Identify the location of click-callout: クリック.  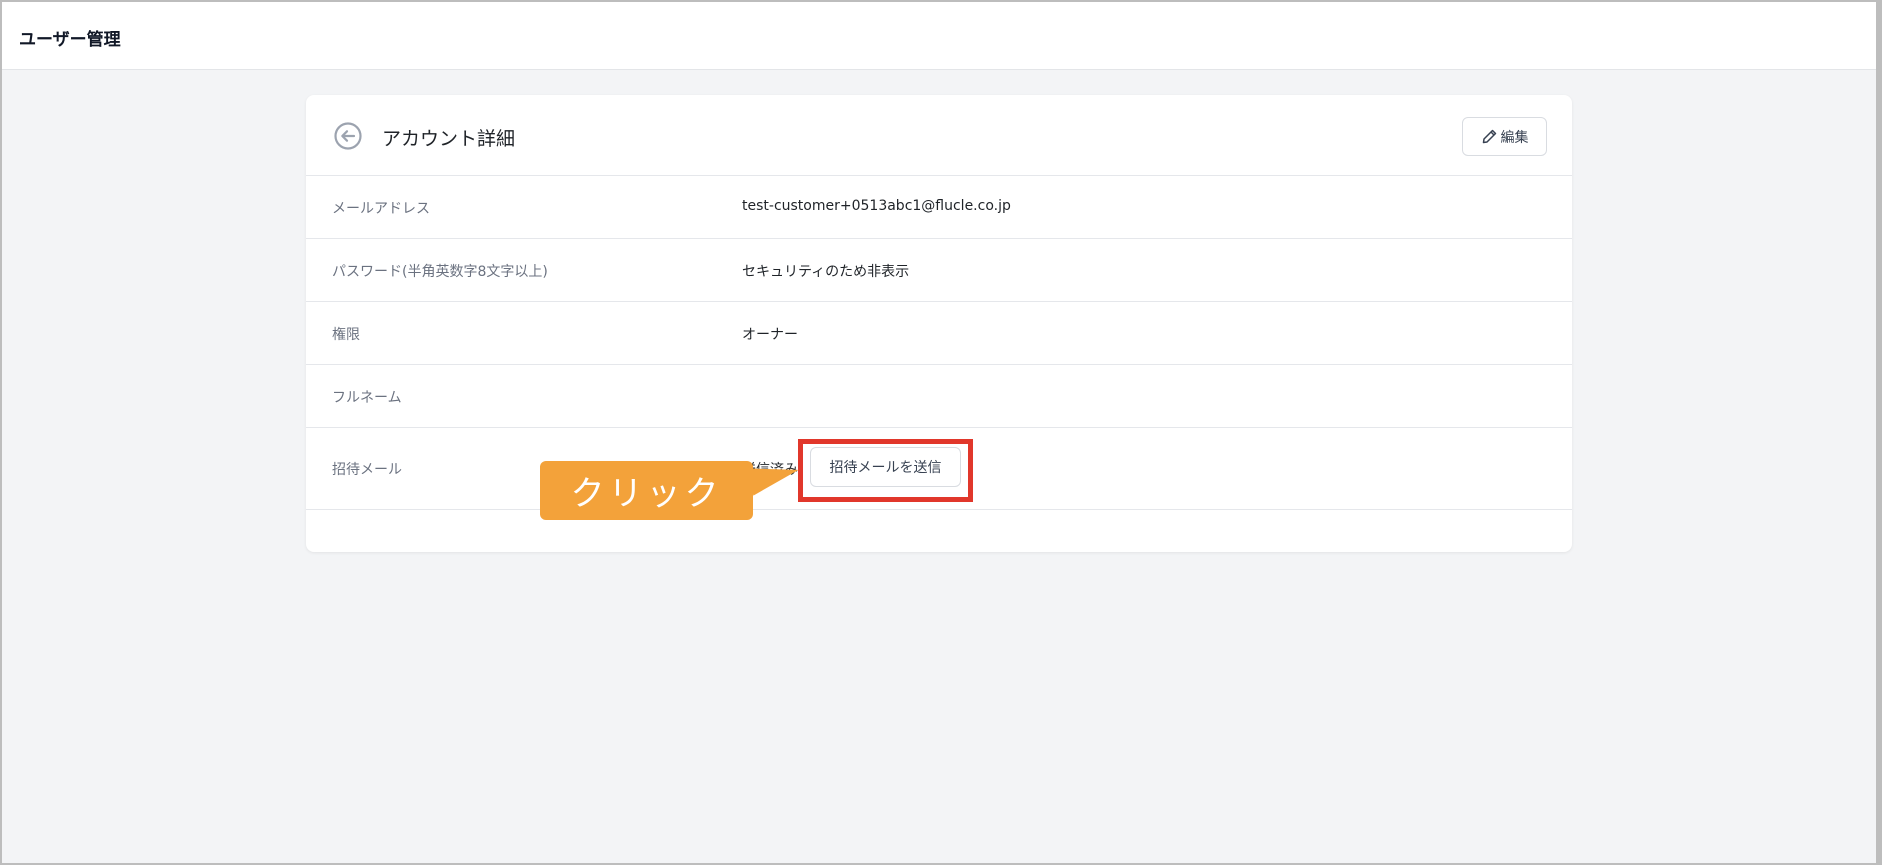
(646, 490).